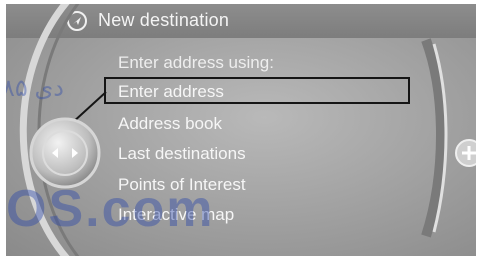 The height and width of the screenshot is (260, 482). Describe the element at coordinates (164, 20) in the screenshot. I see `page-title: New destination` at that location.